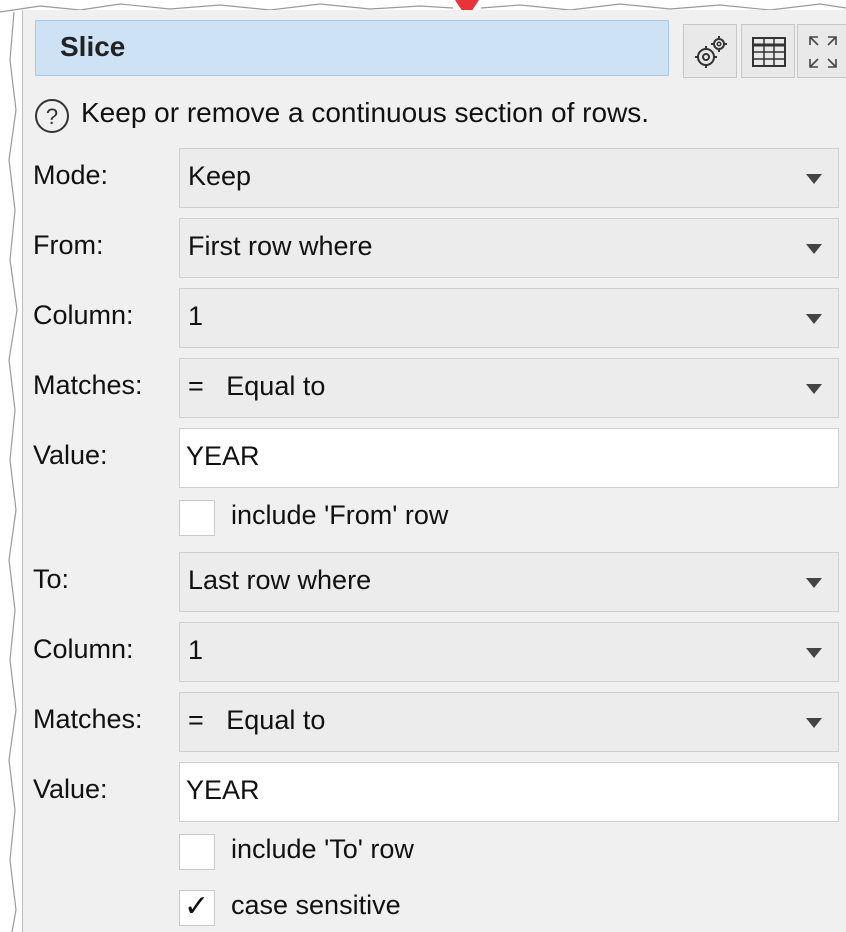  What do you see at coordinates (509, 792) in the screenshot?
I see `to-value-input: YEAR` at bounding box center [509, 792].